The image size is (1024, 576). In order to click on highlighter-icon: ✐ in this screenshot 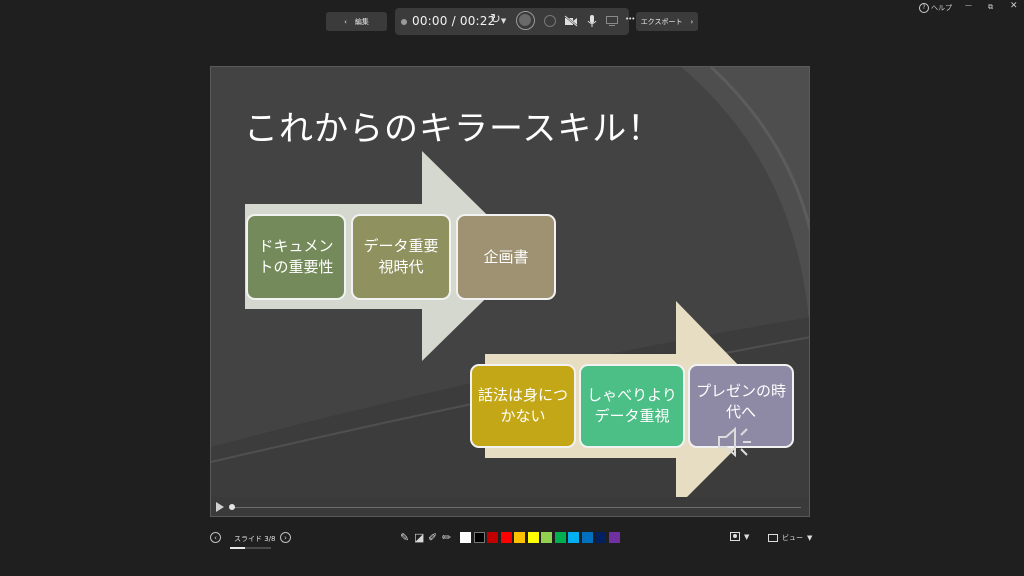, I will do `click(432, 537)`.